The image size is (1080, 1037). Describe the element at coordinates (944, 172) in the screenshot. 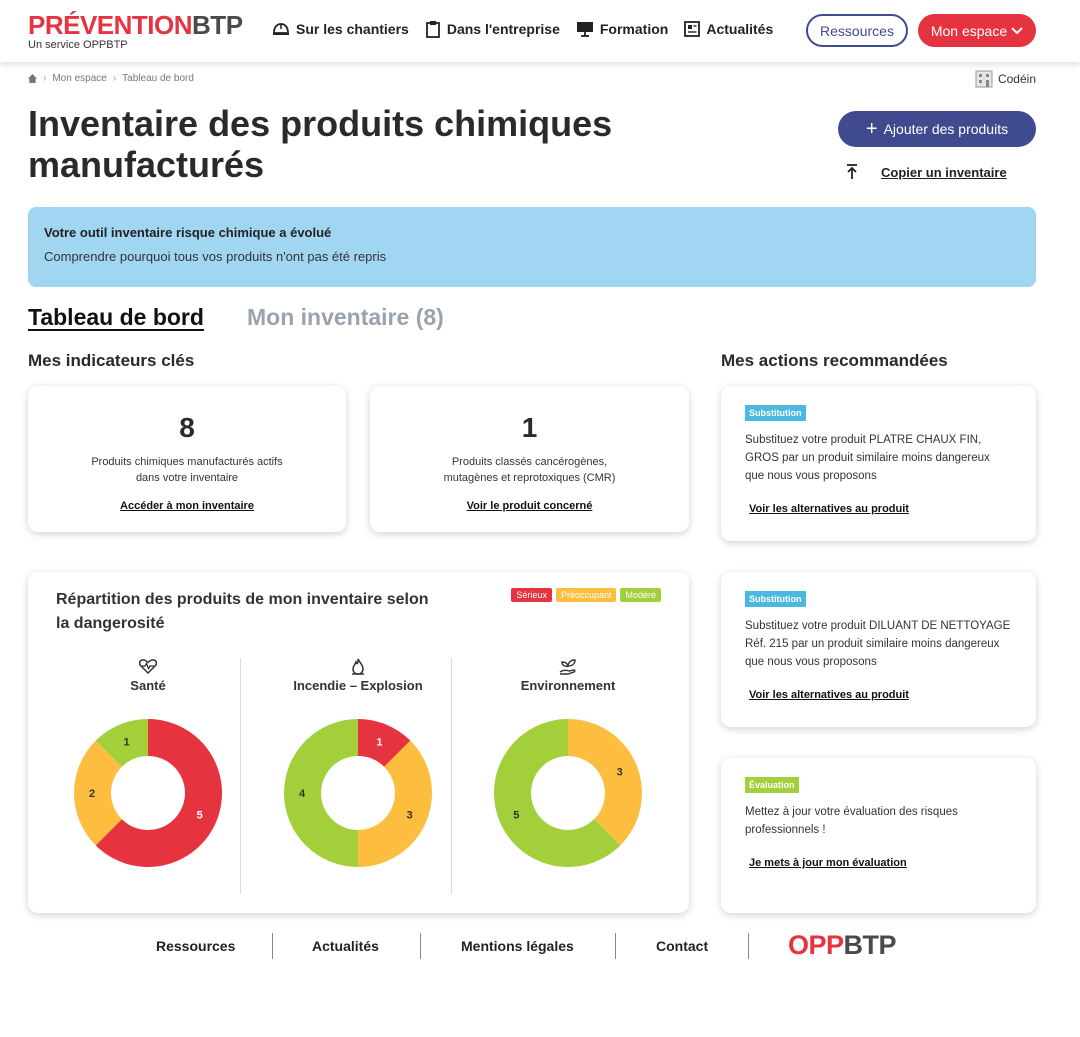

I see `copy-inventory-label: Copier un inventaire` at that location.